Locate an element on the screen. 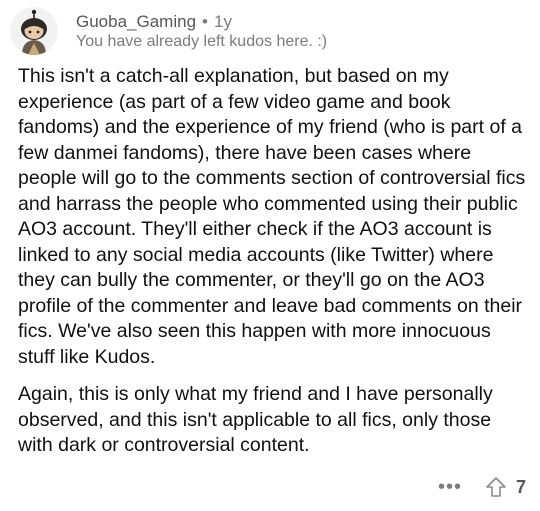 The width and height of the screenshot is (540, 511). meta-line: Guoba_Gaming • 1y is located at coordinates (201, 21).